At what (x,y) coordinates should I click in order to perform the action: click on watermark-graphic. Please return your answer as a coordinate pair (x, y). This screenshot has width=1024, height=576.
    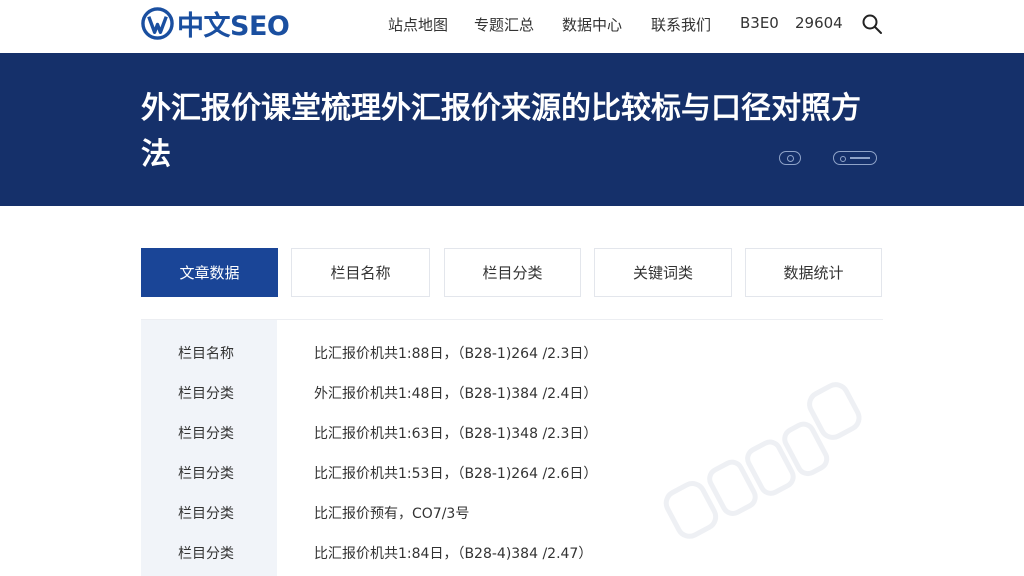
    Looking at the image, I should click on (762, 460).